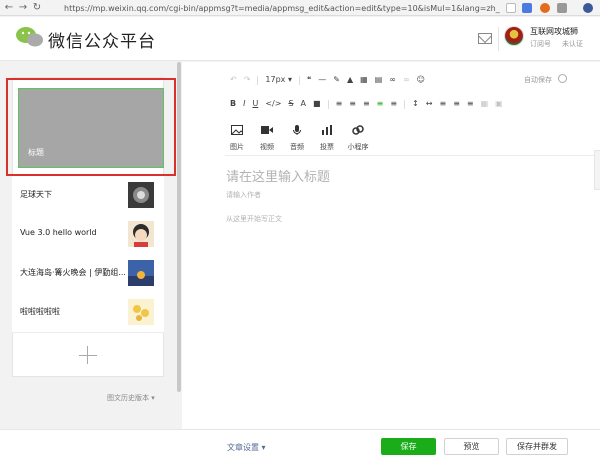 The height and width of the screenshot is (459, 600). What do you see at coordinates (23, 8) in the screenshot?
I see `forward-icon: →` at bounding box center [23, 8].